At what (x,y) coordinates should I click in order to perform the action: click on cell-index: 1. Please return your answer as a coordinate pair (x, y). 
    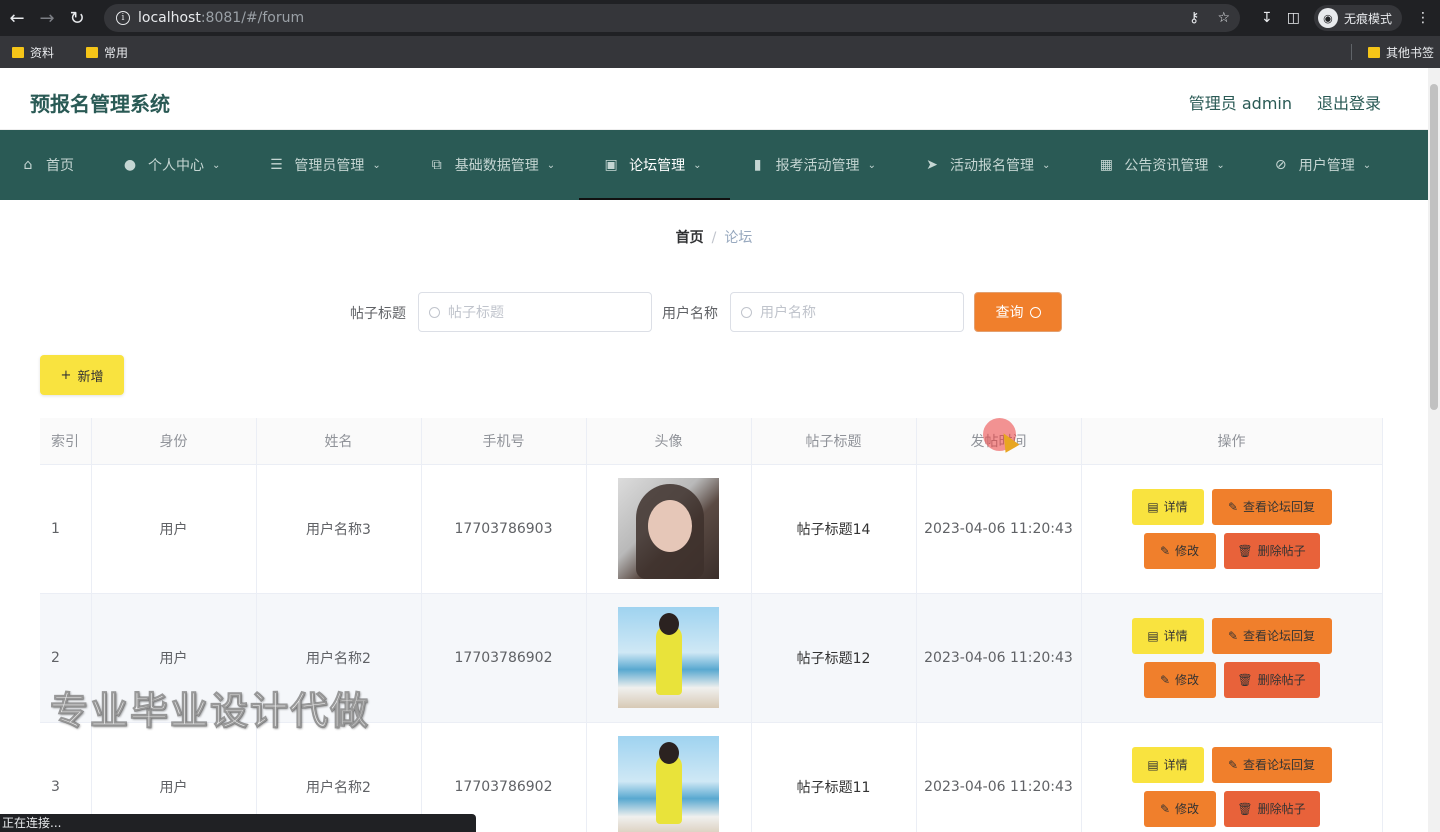
    Looking at the image, I should click on (66, 529).